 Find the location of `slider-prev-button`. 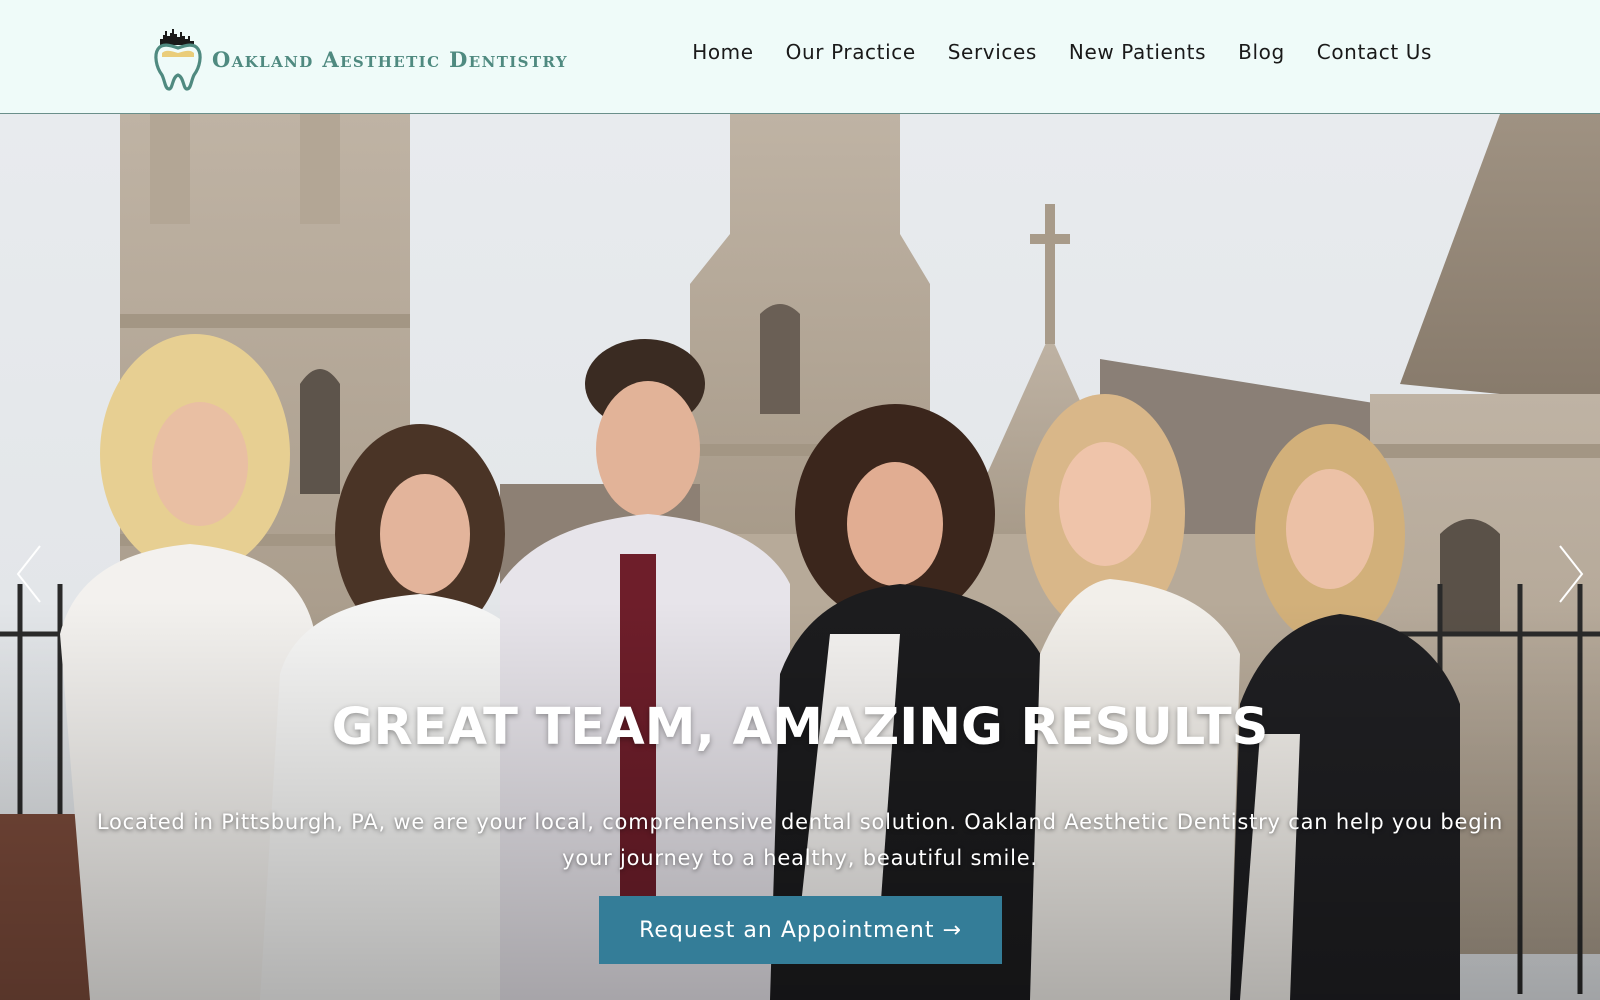

slider-prev-button is located at coordinates (30, 574).